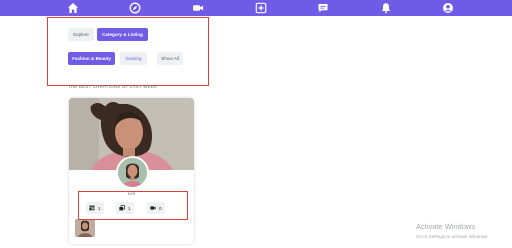 The width and height of the screenshot is (512, 248). What do you see at coordinates (81, 34) in the screenshot?
I see `tab-explore: Explore` at bounding box center [81, 34].